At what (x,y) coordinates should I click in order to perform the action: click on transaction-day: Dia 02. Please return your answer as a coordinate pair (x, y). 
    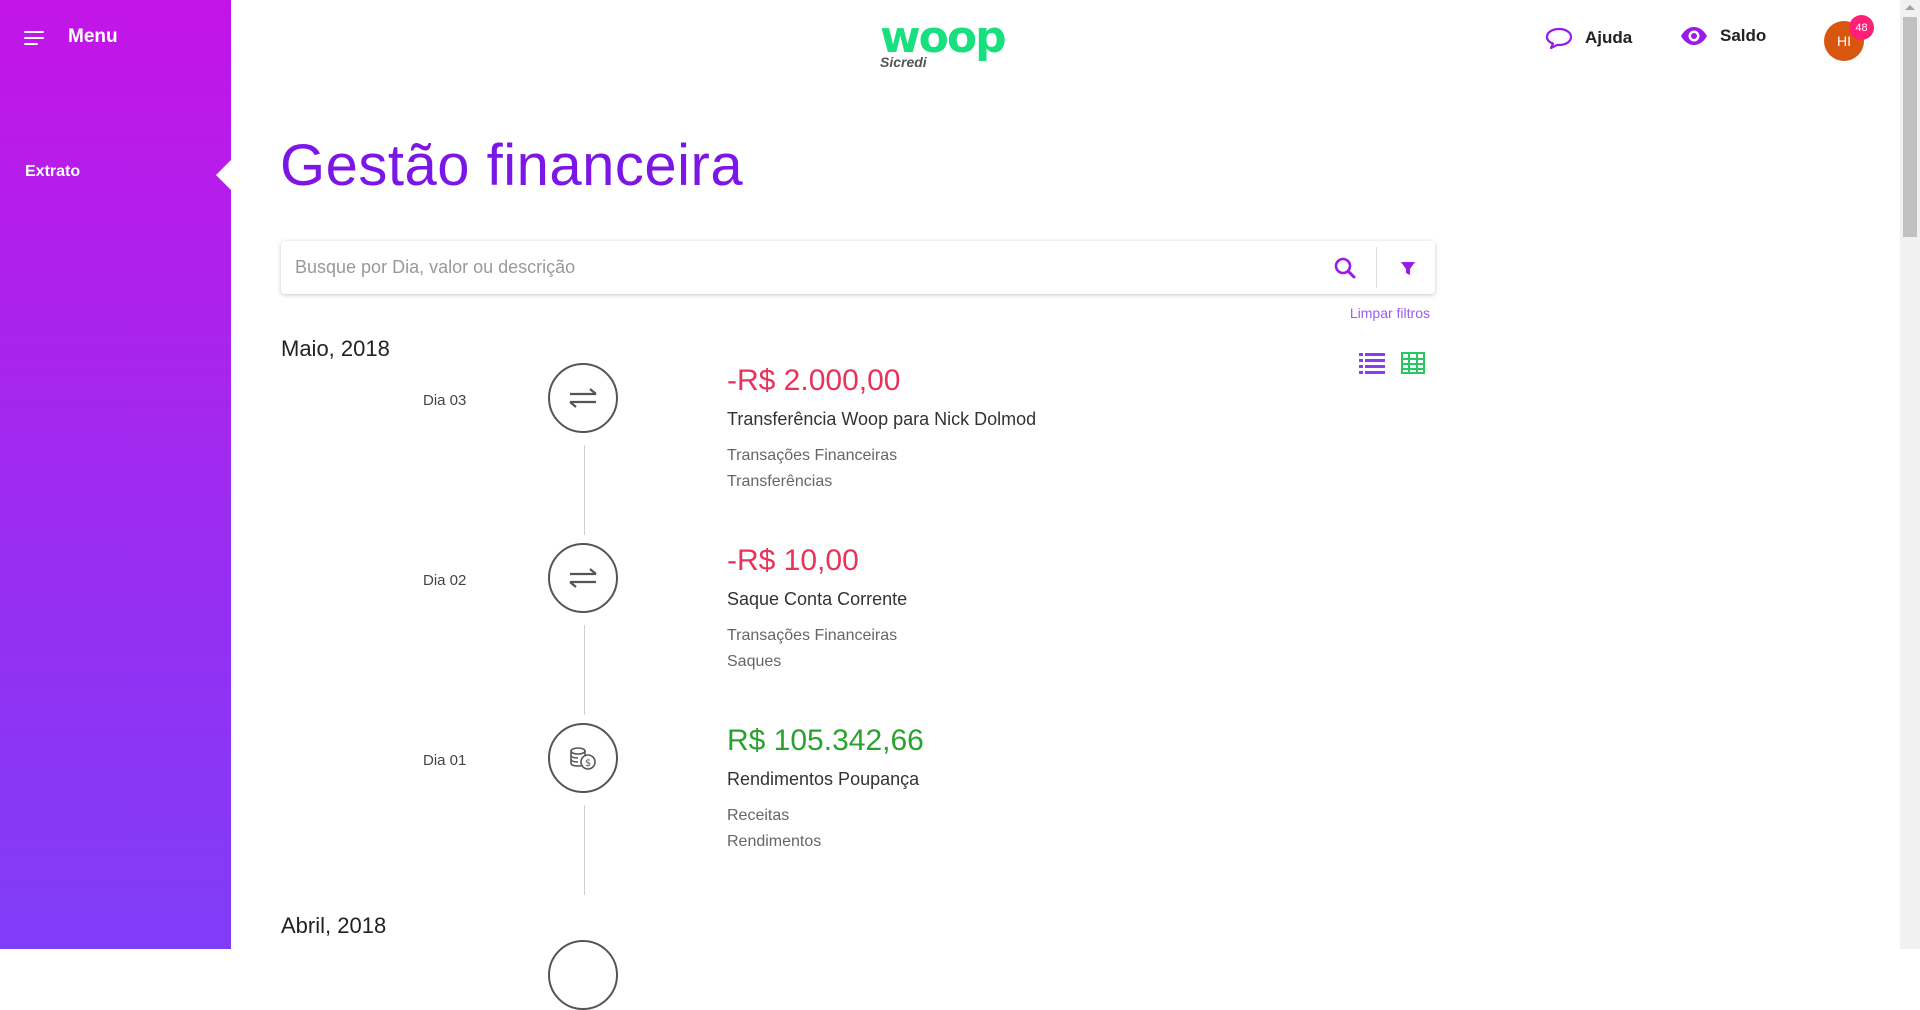
    Looking at the image, I should click on (445, 580).